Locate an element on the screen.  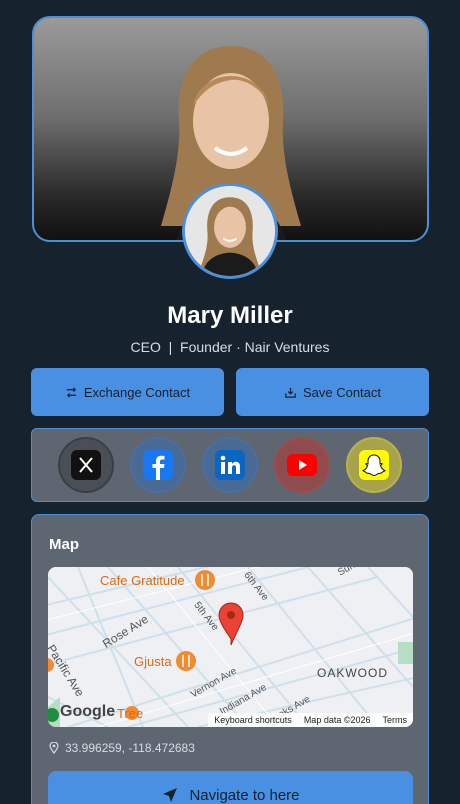
social-x-button is located at coordinates (86, 465).